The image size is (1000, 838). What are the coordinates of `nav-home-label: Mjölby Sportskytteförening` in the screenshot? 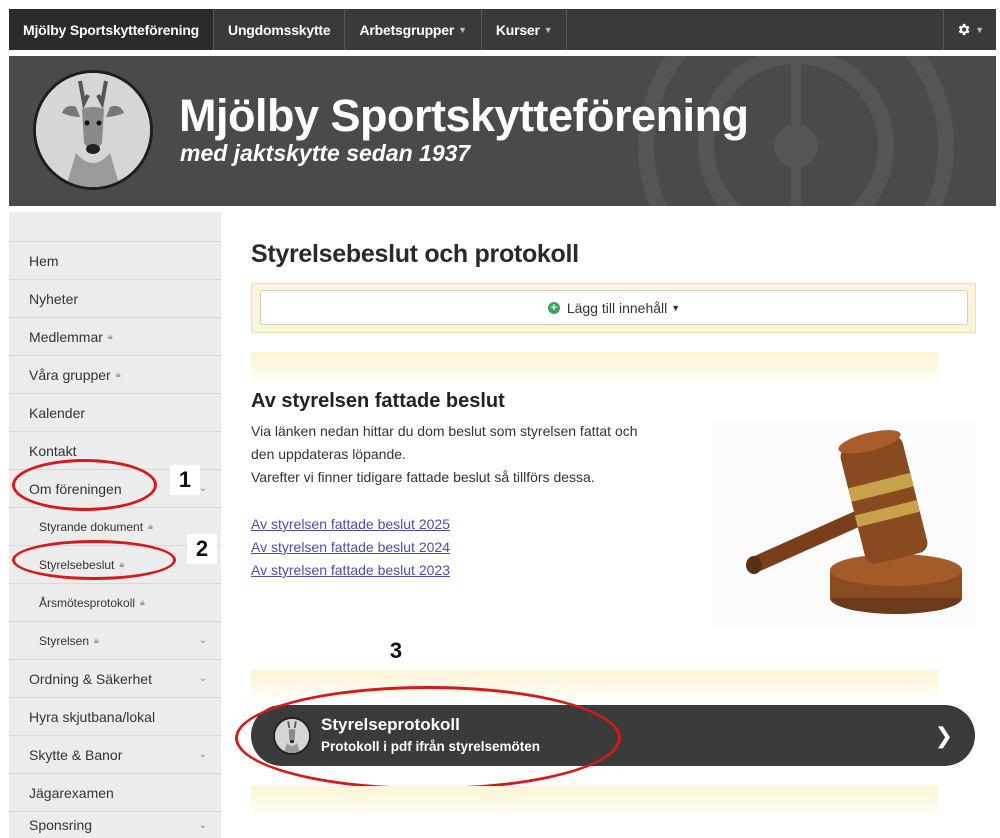 It's located at (111, 29).